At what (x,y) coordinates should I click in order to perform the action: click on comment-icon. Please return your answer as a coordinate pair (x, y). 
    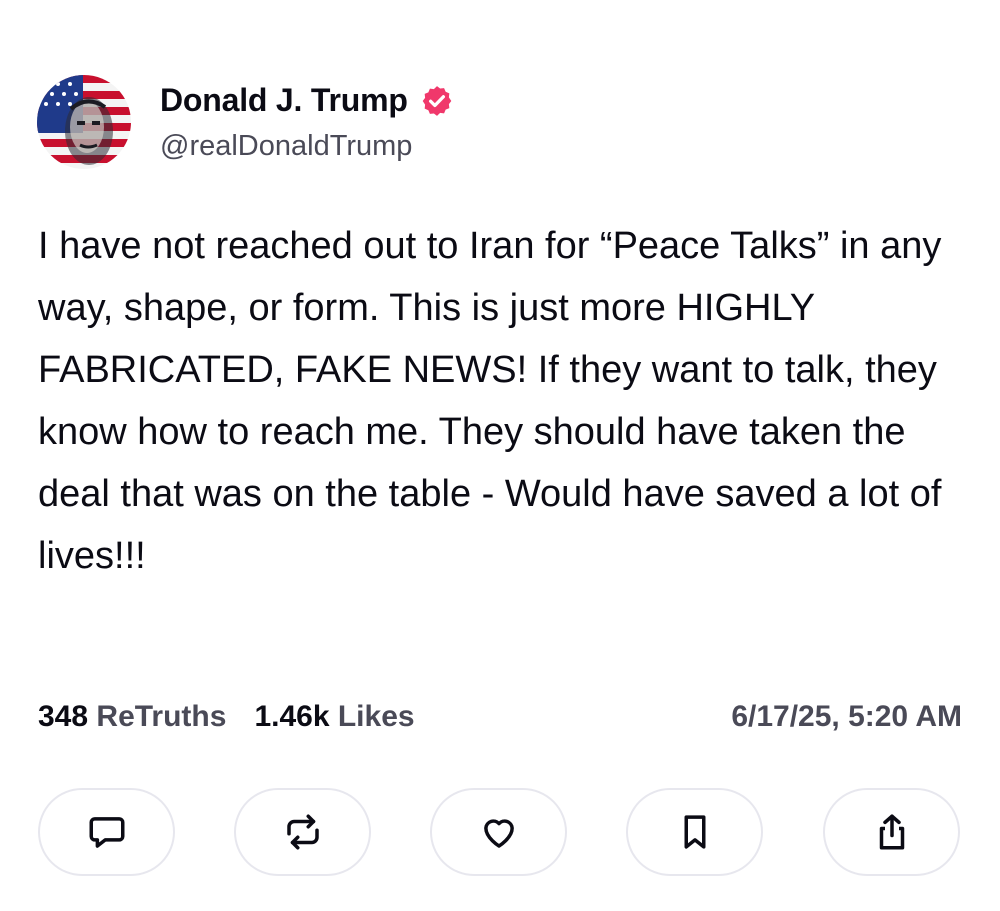
    Looking at the image, I should click on (106, 832).